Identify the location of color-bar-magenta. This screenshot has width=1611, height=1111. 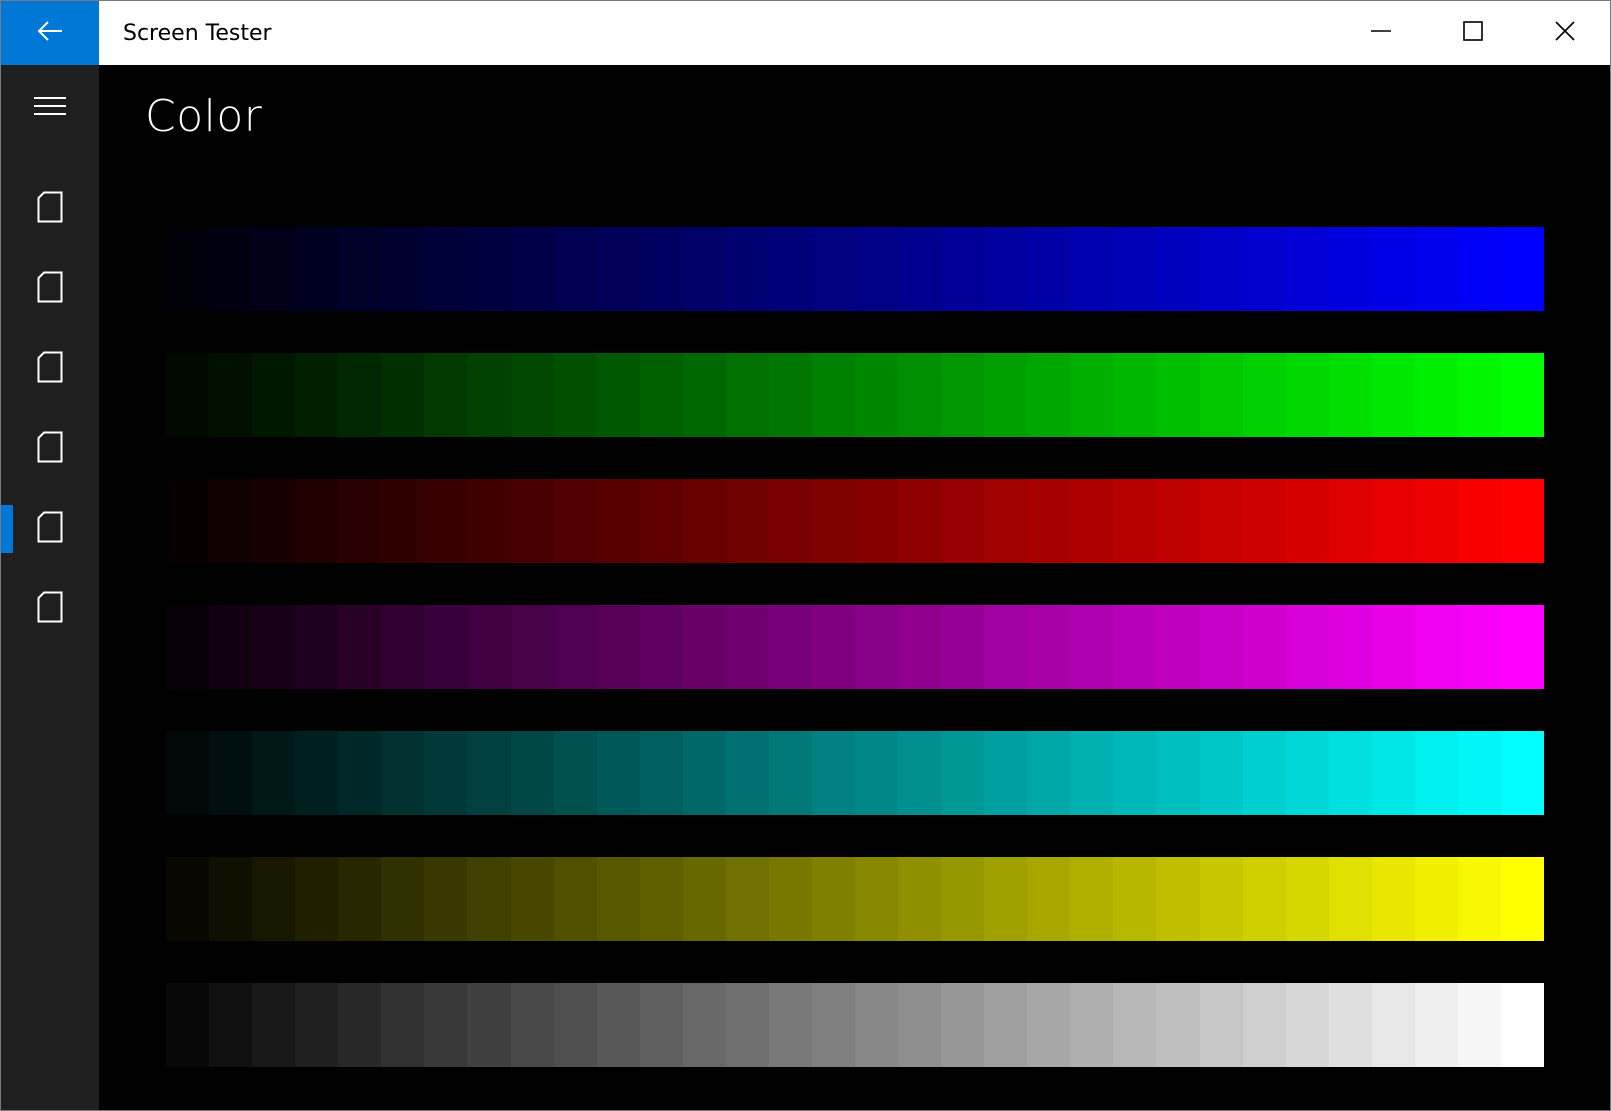
(855, 647).